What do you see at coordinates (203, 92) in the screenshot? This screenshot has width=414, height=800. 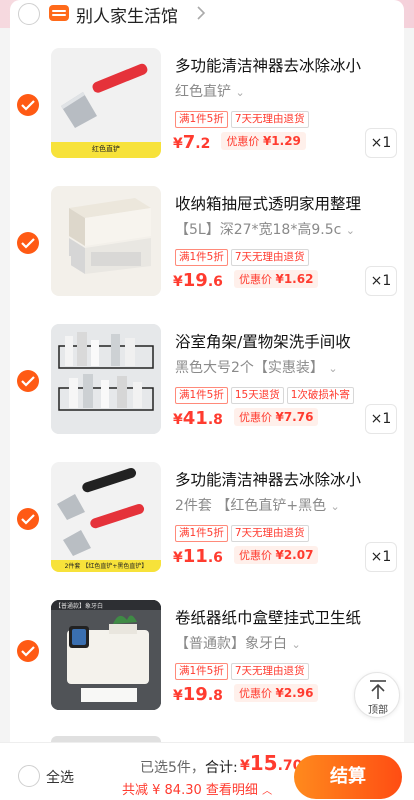 I see `spec-text: 红色直铲` at bounding box center [203, 92].